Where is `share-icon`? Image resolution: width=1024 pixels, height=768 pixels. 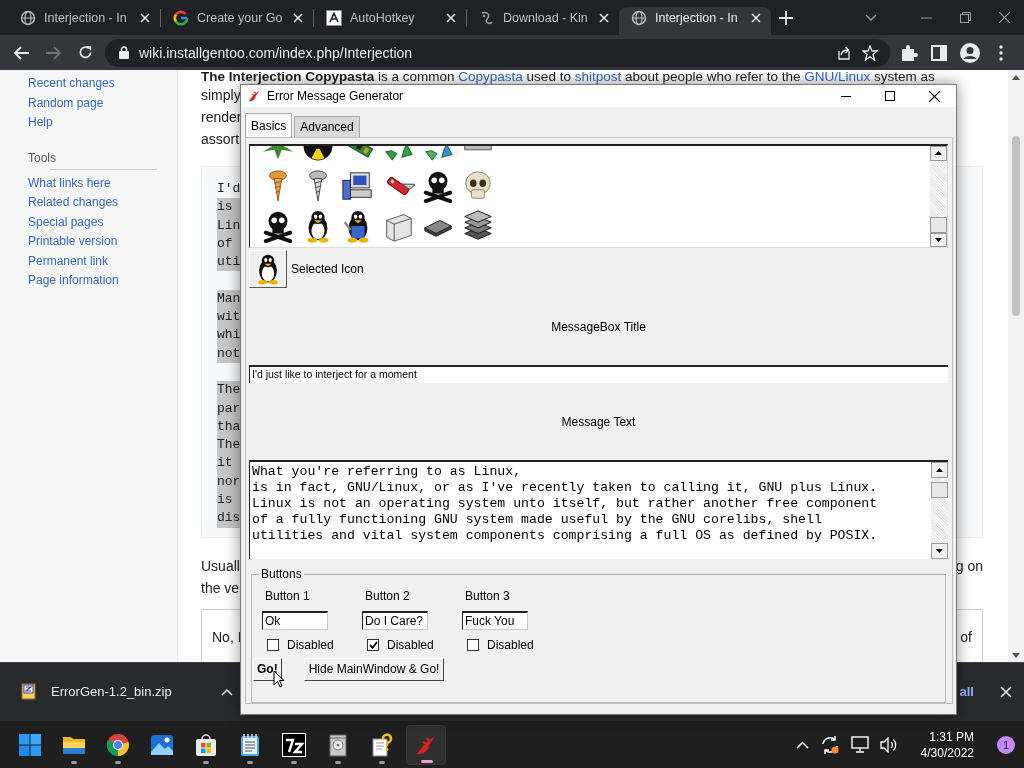
share-icon is located at coordinates (844, 52).